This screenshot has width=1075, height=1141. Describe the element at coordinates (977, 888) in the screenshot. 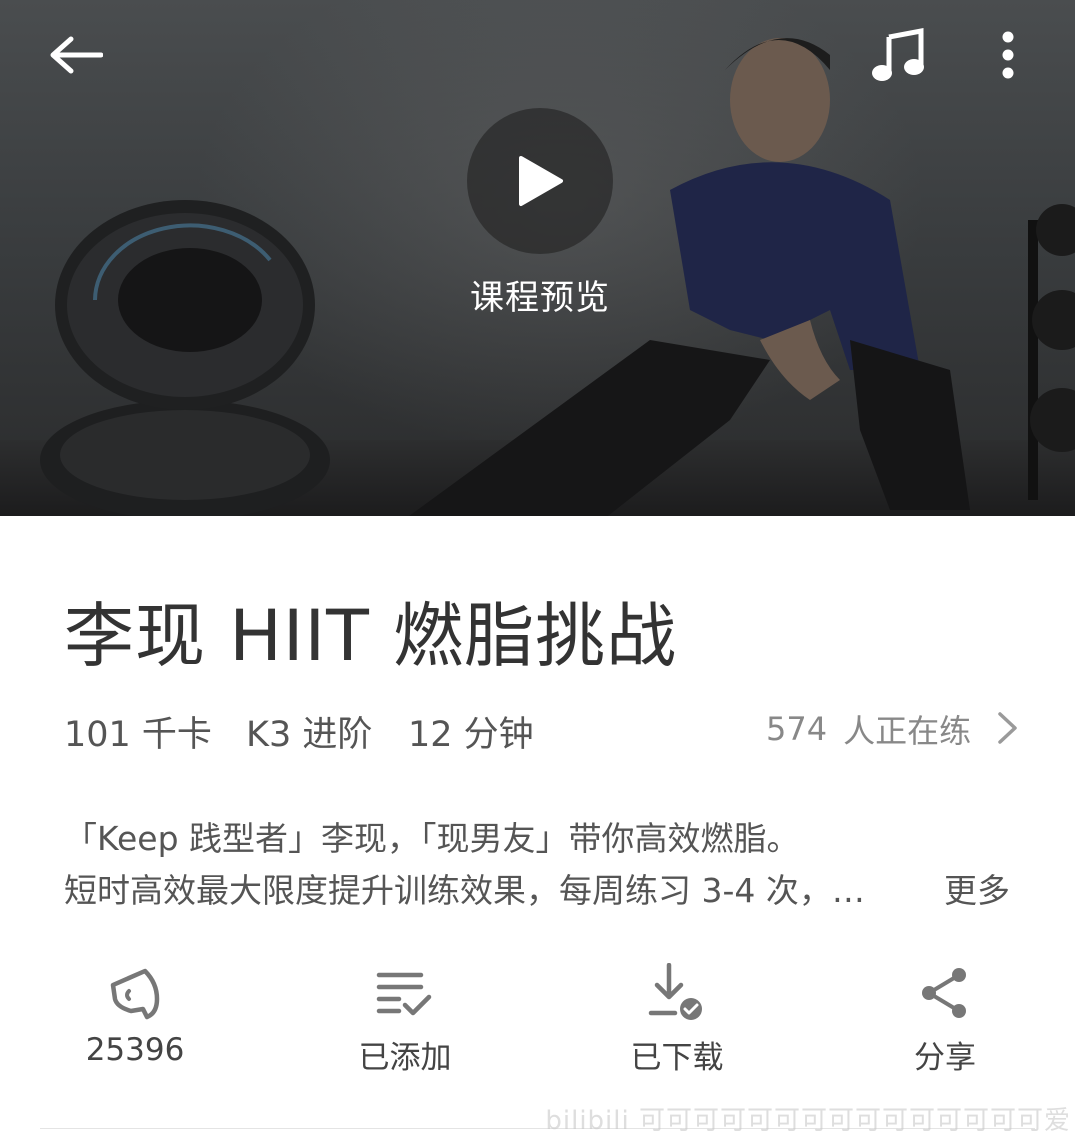

I see `description-more-link: 更多` at that location.